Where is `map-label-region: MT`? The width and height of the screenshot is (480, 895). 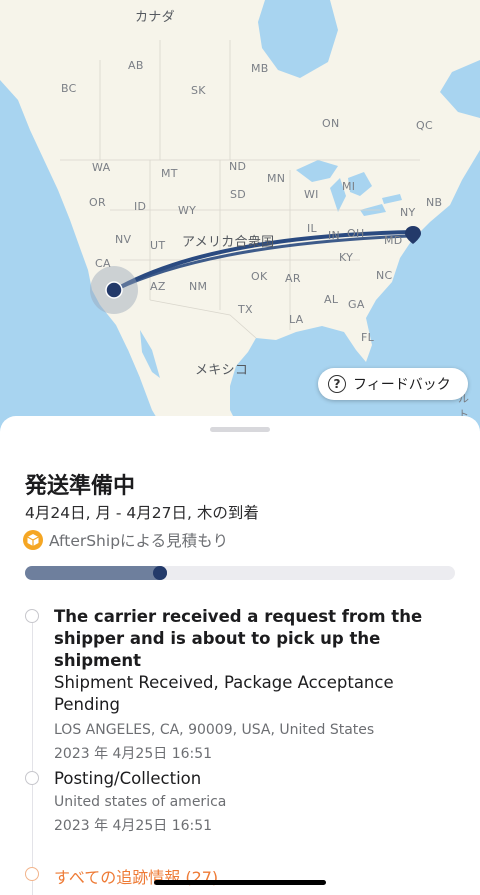 map-label-region: MT is located at coordinates (169, 173).